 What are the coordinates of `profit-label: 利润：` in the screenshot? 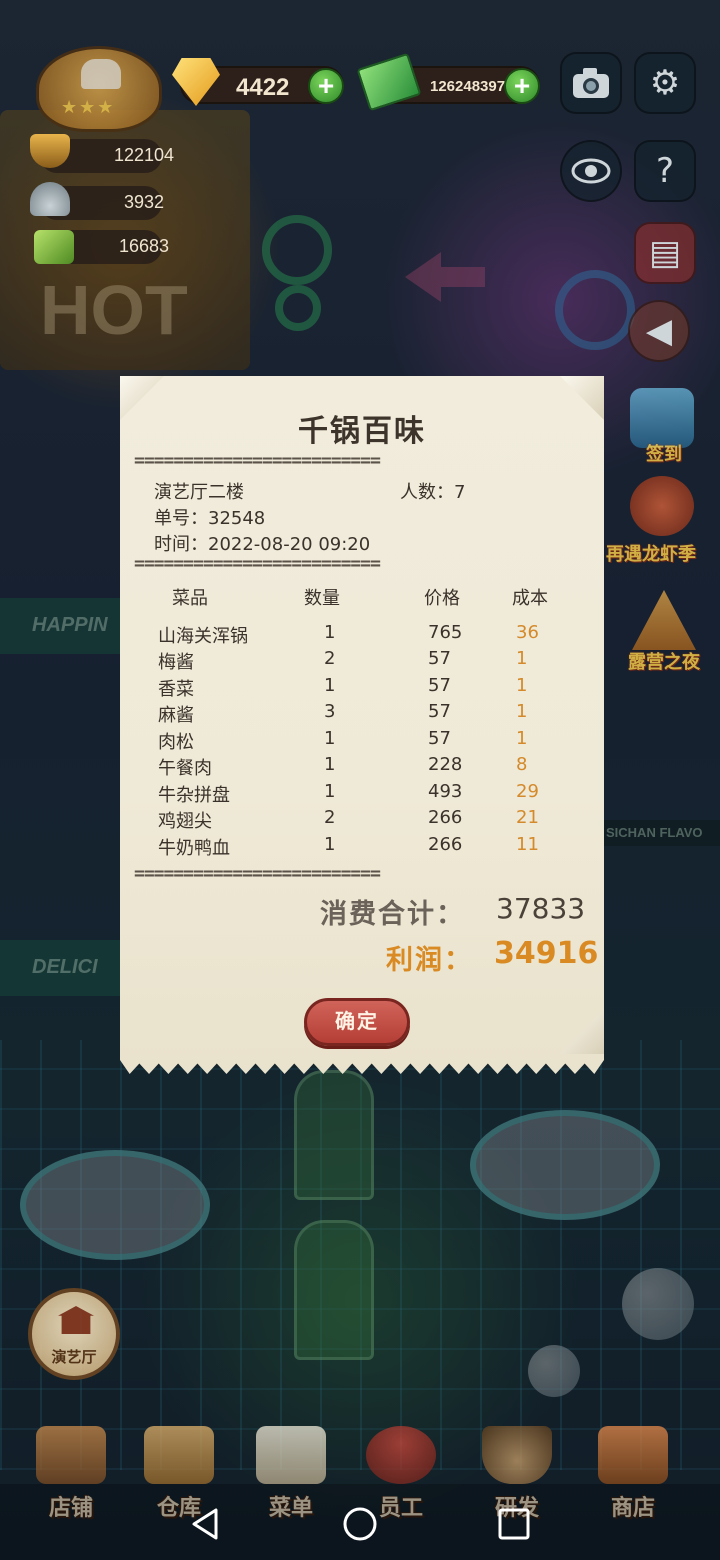 It's located at (429, 960).